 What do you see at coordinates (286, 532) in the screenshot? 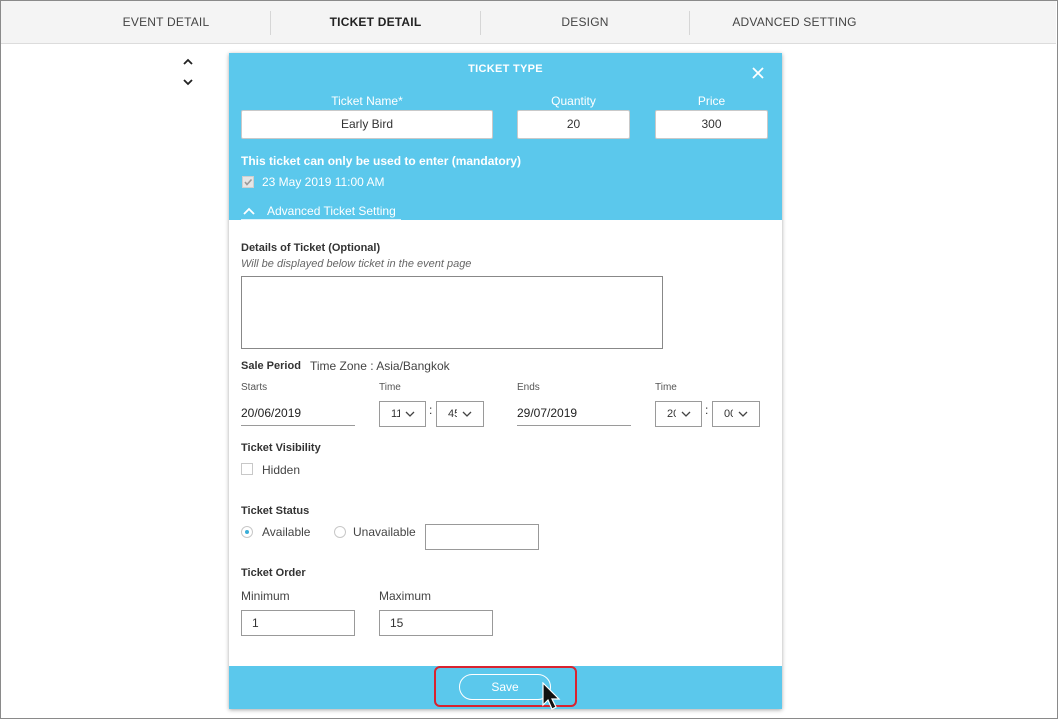
I see `available-label: Available` at bounding box center [286, 532].